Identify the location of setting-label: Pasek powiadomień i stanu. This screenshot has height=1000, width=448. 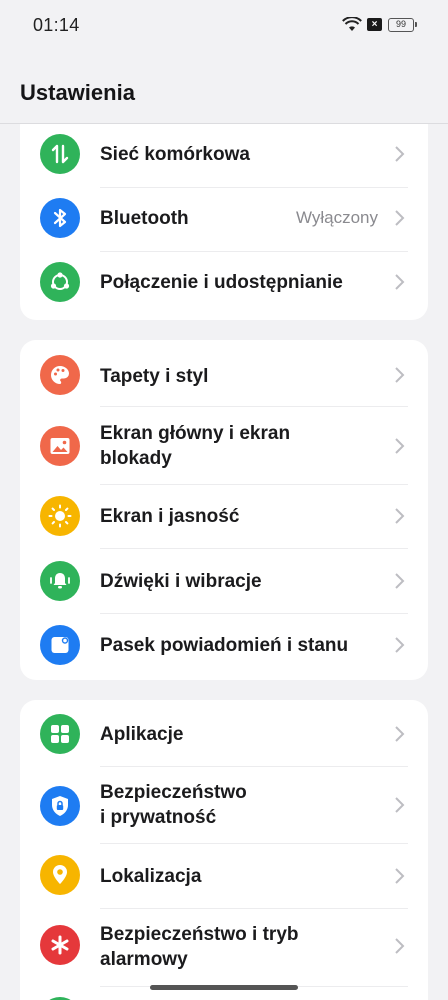
(224, 645).